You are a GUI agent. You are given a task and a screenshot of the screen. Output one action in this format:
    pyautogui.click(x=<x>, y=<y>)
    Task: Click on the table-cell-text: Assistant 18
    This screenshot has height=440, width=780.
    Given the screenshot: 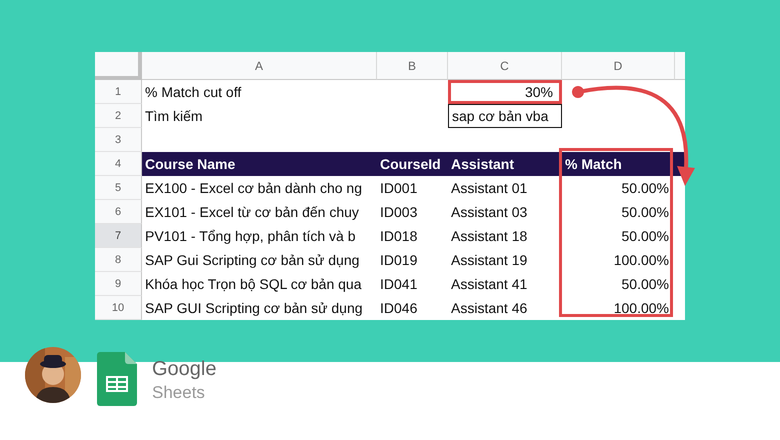 What is the action you would take?
    pyautogui.click(x=489, y=236)
    